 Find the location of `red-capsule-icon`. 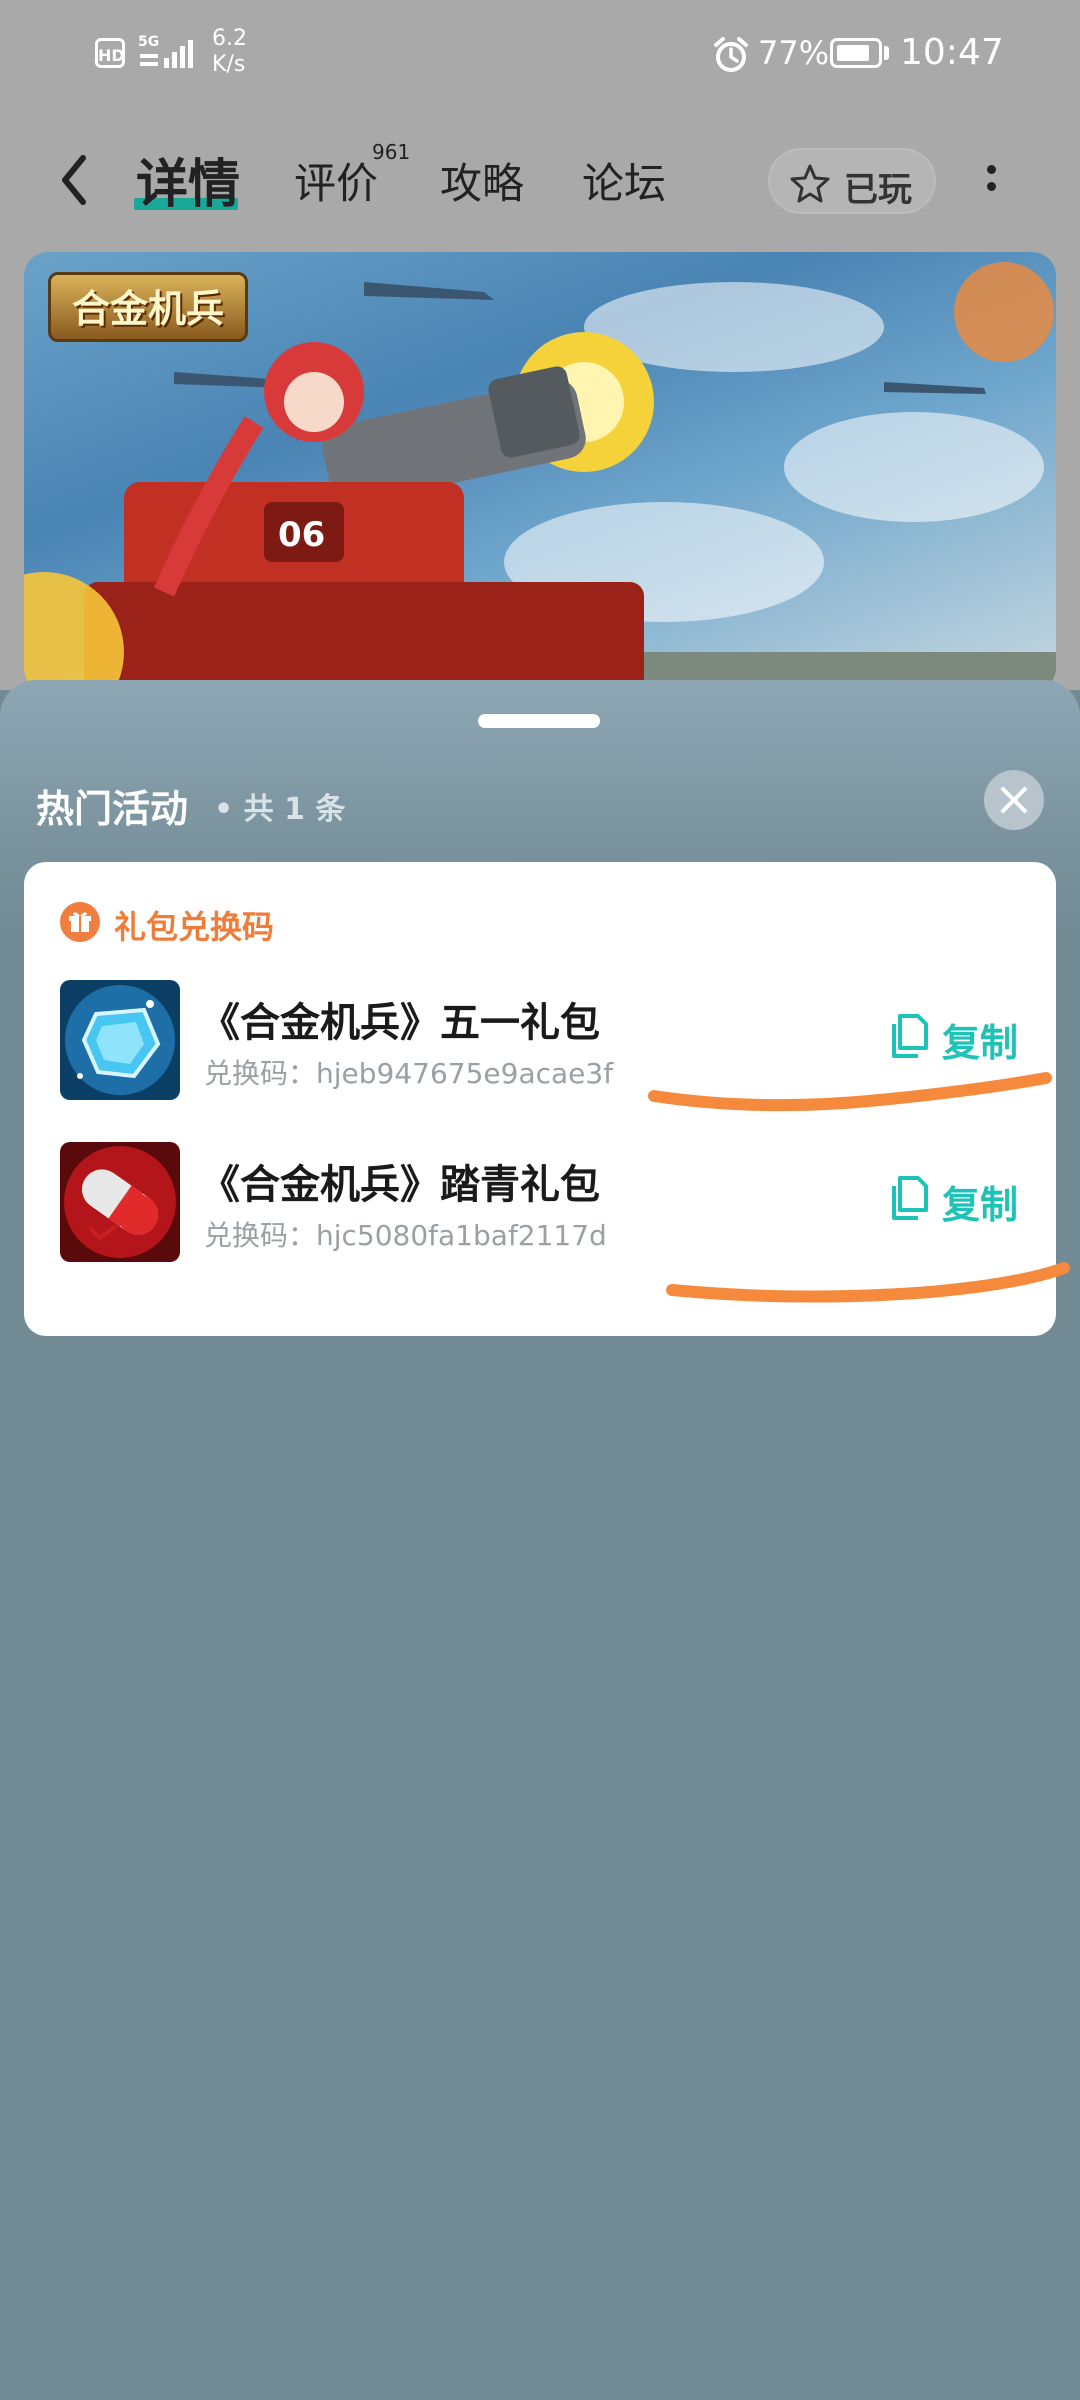

red-capsule-icon is located at coordinates (120, 1202).